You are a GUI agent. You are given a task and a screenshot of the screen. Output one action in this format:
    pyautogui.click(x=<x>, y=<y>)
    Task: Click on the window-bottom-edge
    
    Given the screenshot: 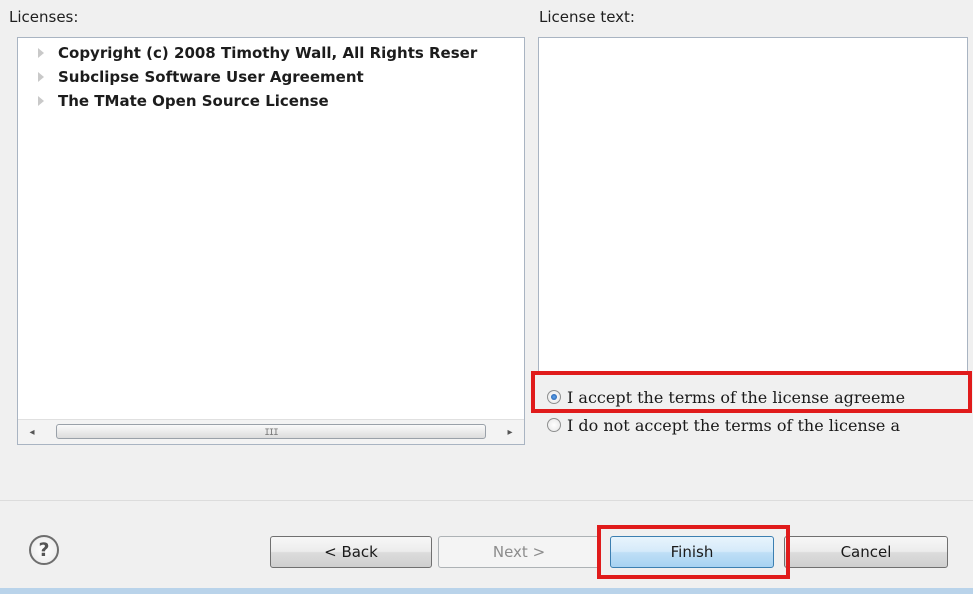 What is the action you would take?
    pyautogui.click(x=486, y=591)
    